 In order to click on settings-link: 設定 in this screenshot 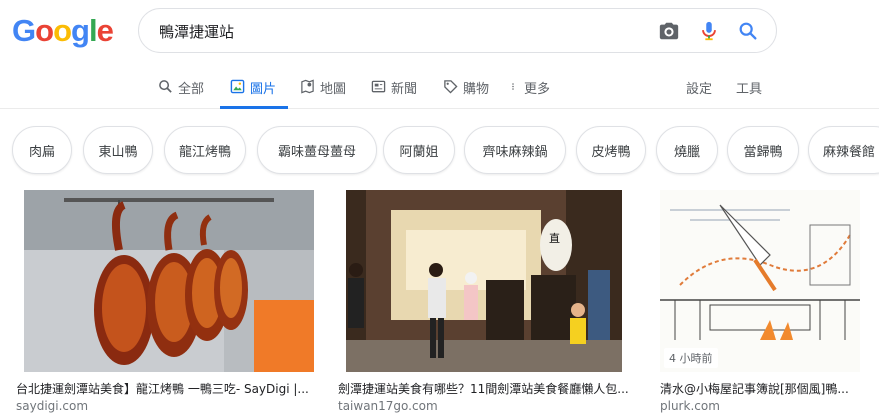, I will do `click(699, 87)`.